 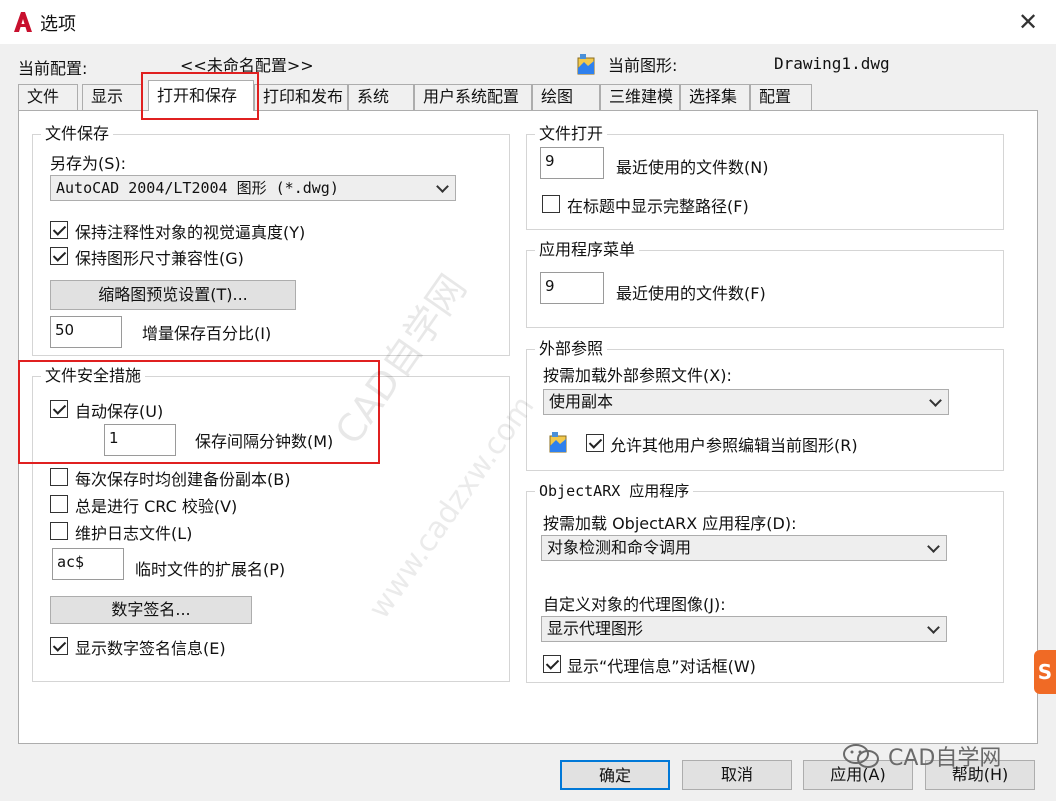 What do you see at coordinates (832, 63) in the screenshot?
I see `current-drawing-value: Drawing1.dwg` at bounding box center [832, 63].